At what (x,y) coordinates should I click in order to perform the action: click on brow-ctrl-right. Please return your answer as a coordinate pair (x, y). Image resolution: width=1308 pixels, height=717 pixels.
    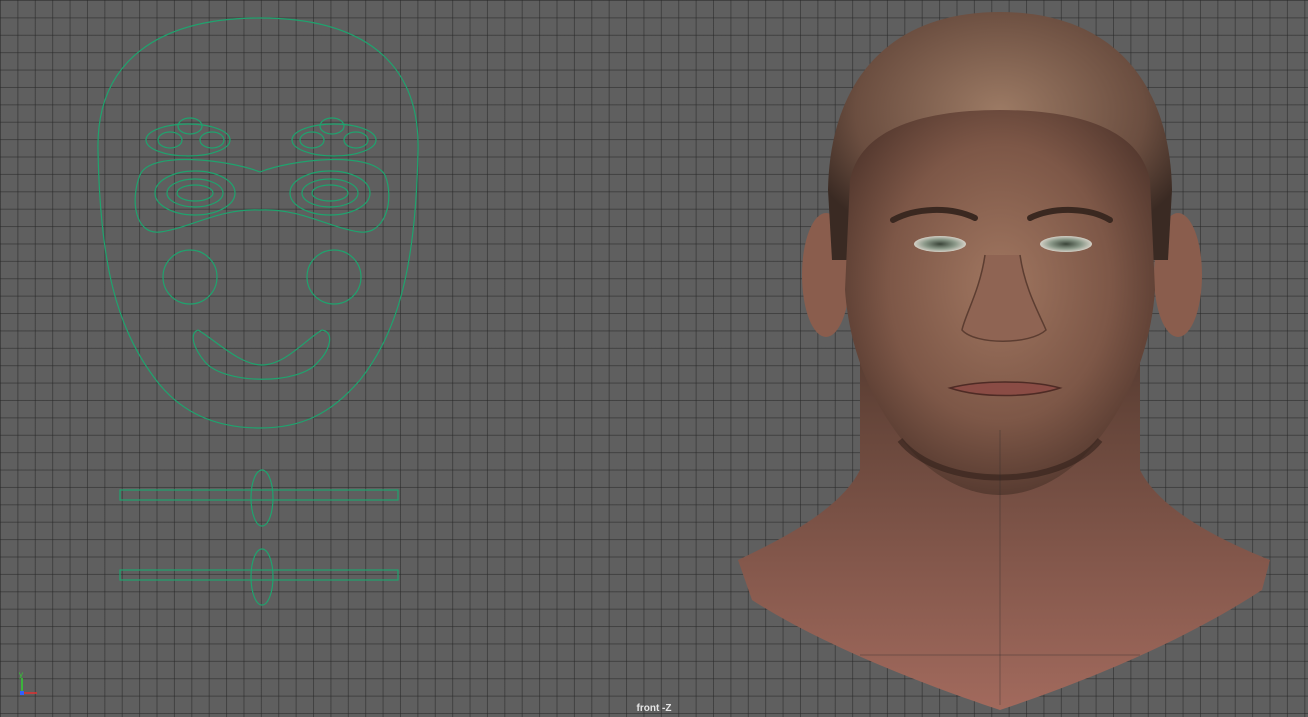
    Looking at the image, I should click on (334, 137).